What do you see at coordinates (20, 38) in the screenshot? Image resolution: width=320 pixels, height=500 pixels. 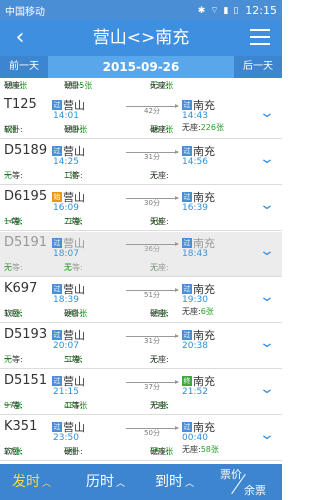 I see `back-arrow-icon: ‹` at bounding box center [20, 38].